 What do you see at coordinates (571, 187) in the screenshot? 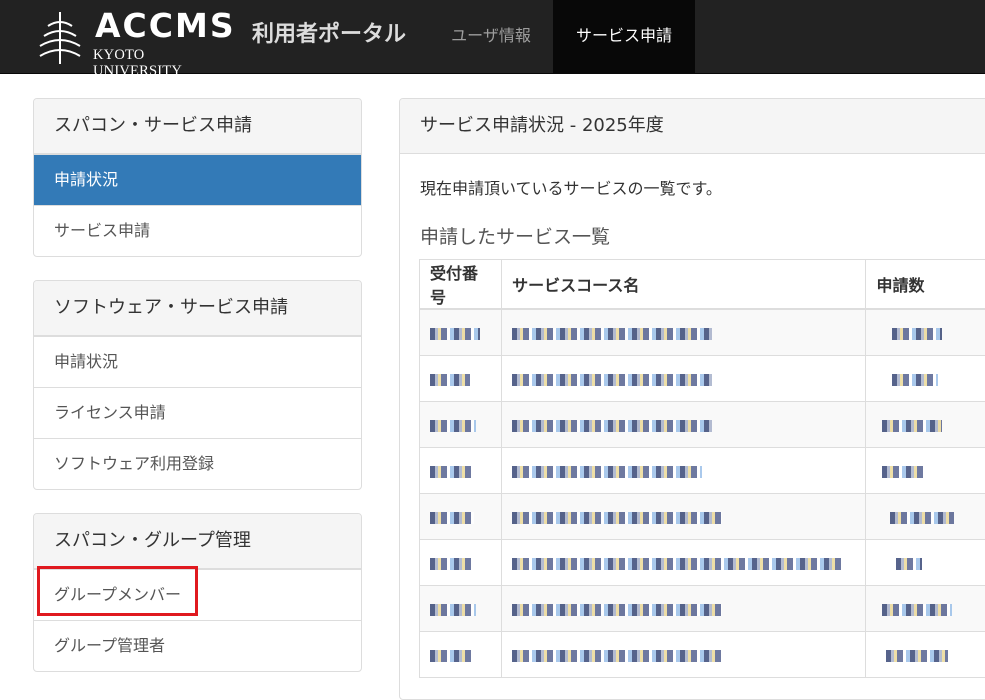
I see `main-description: 現在申請頂いているサービスの一覧です。` at bounding box center [571, 187].